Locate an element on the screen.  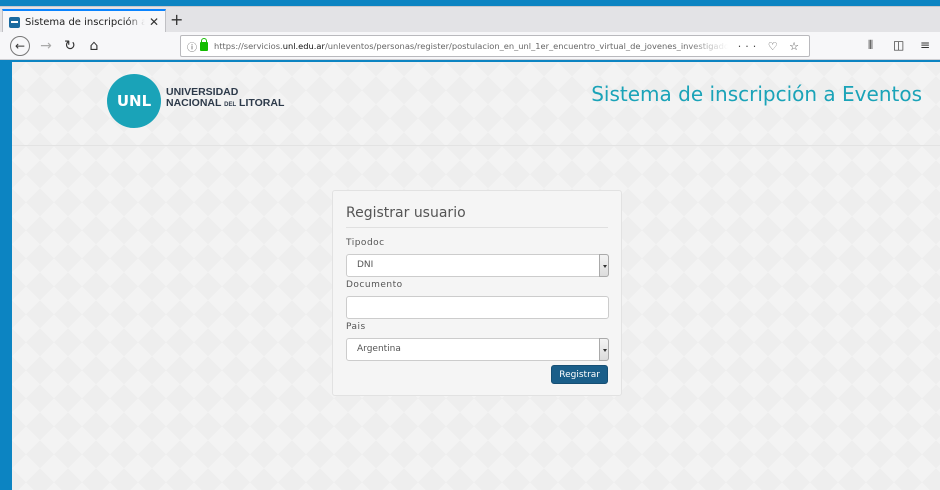
lock-icon is located at coordinates (204, 44).